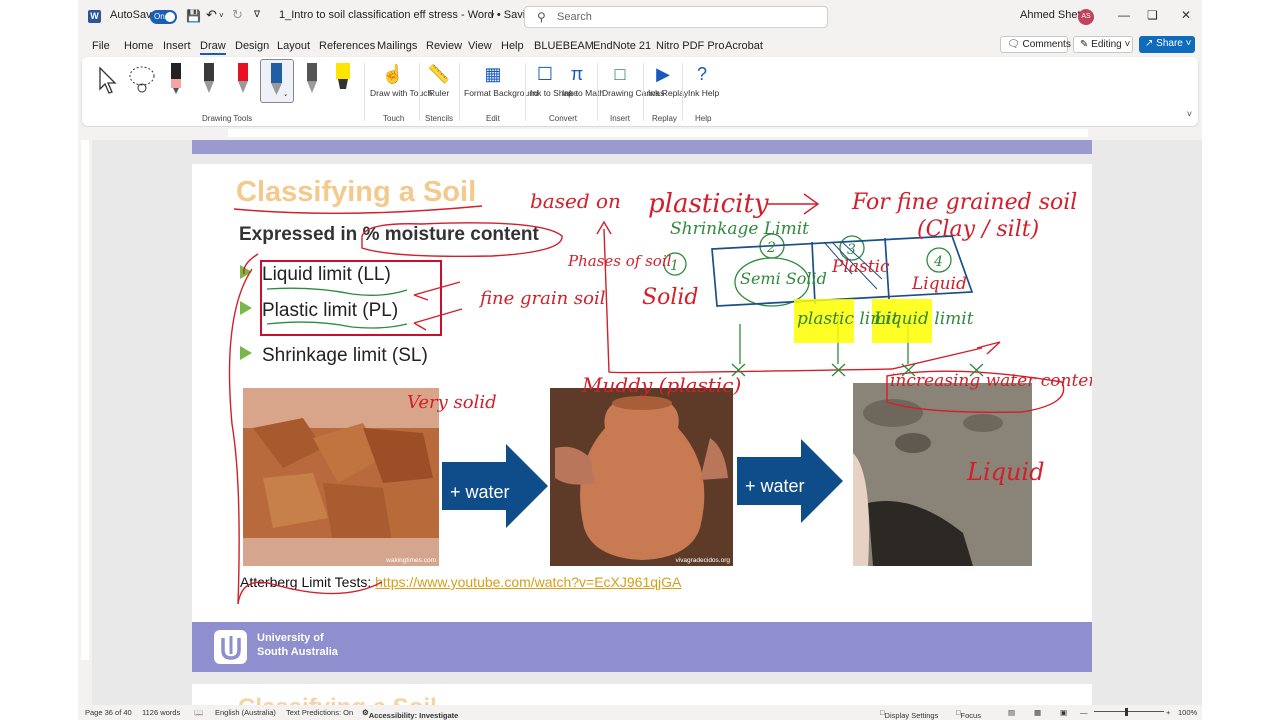  What do you see at coordinates (1124, 15) in the screenshot?
I see `minimize-icon: —` at bounding box center [1124, 15].